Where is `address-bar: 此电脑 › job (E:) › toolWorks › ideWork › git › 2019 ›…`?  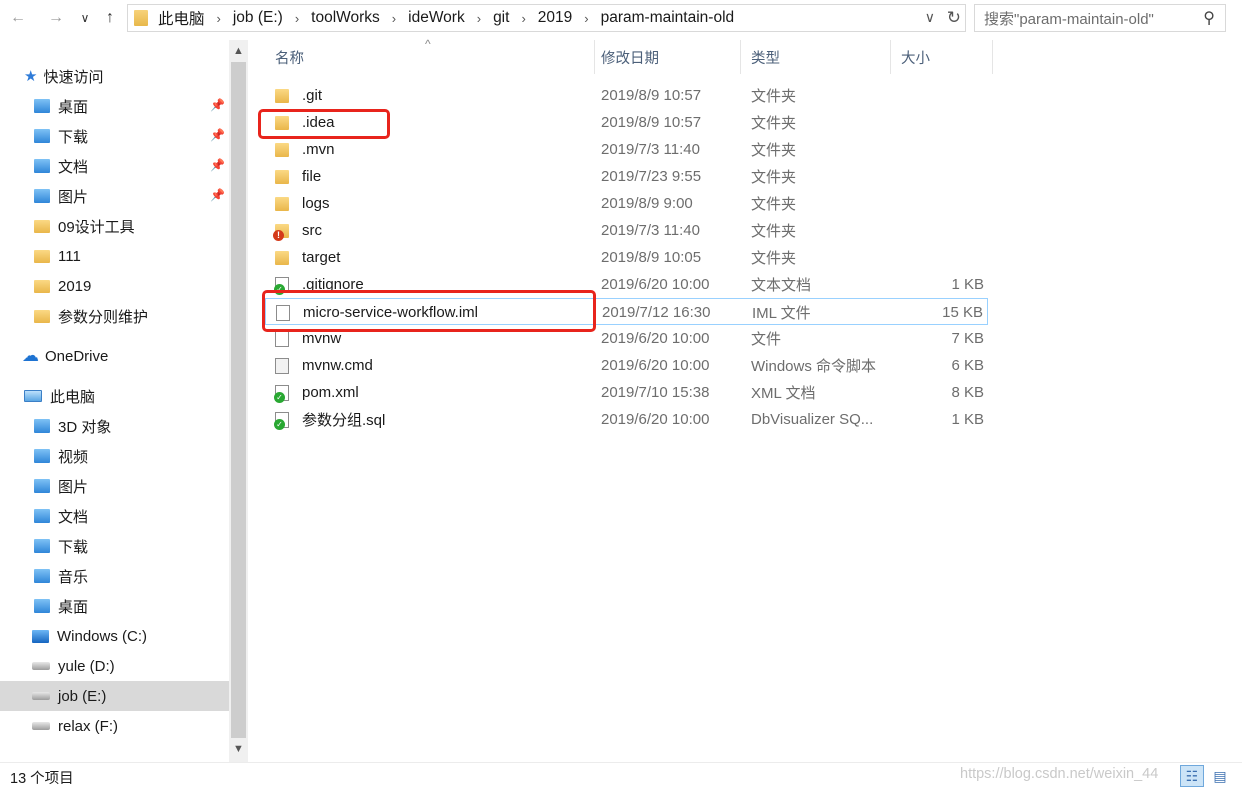 address-bar: 此电脑 › job (E:) › toolWorks › ideWork › git › 2019 ›… is located at coordinates (546, 18).